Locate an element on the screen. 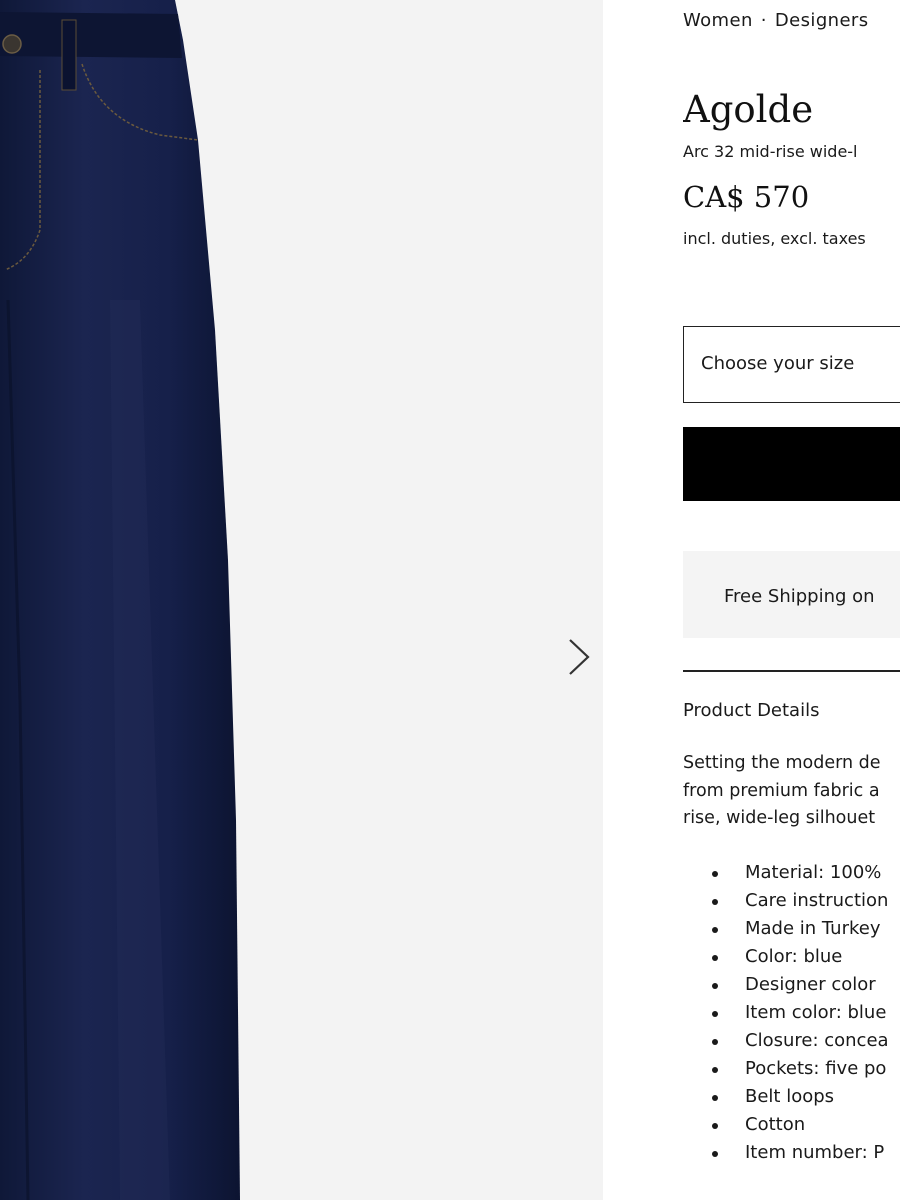 This screenshot has height=1200, width=900. breadcrumb-item-designers: Designers is located at coordinates (822, 20).